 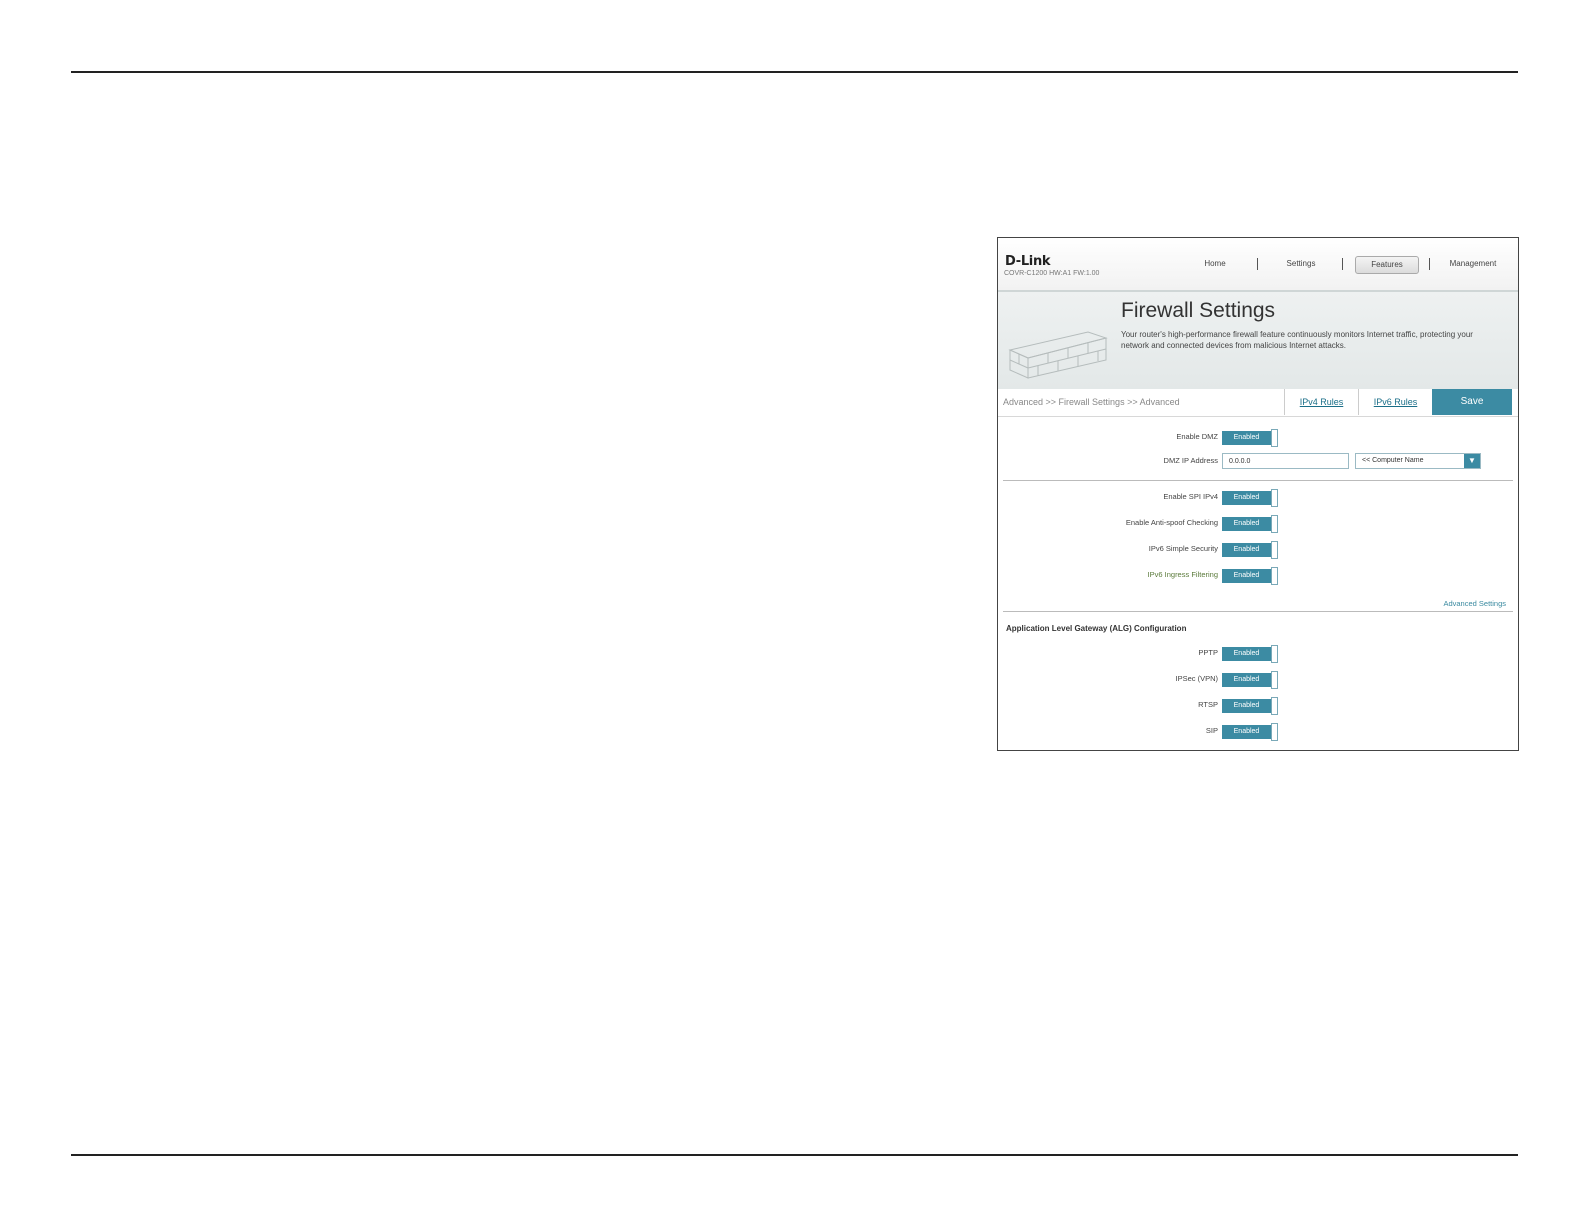 What do you see at coordinates (1472, 402) in the screenshot?
I see `save-button: Save` at bounding box center [1472, 402].